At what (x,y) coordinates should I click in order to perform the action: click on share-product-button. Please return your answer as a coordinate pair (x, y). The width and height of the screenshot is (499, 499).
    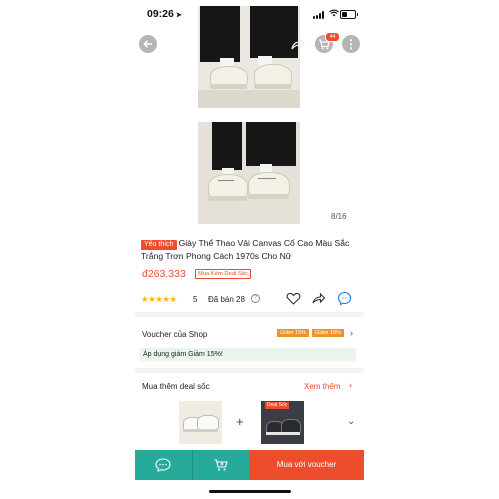
    Looking at the image, I should click on (318, 298).